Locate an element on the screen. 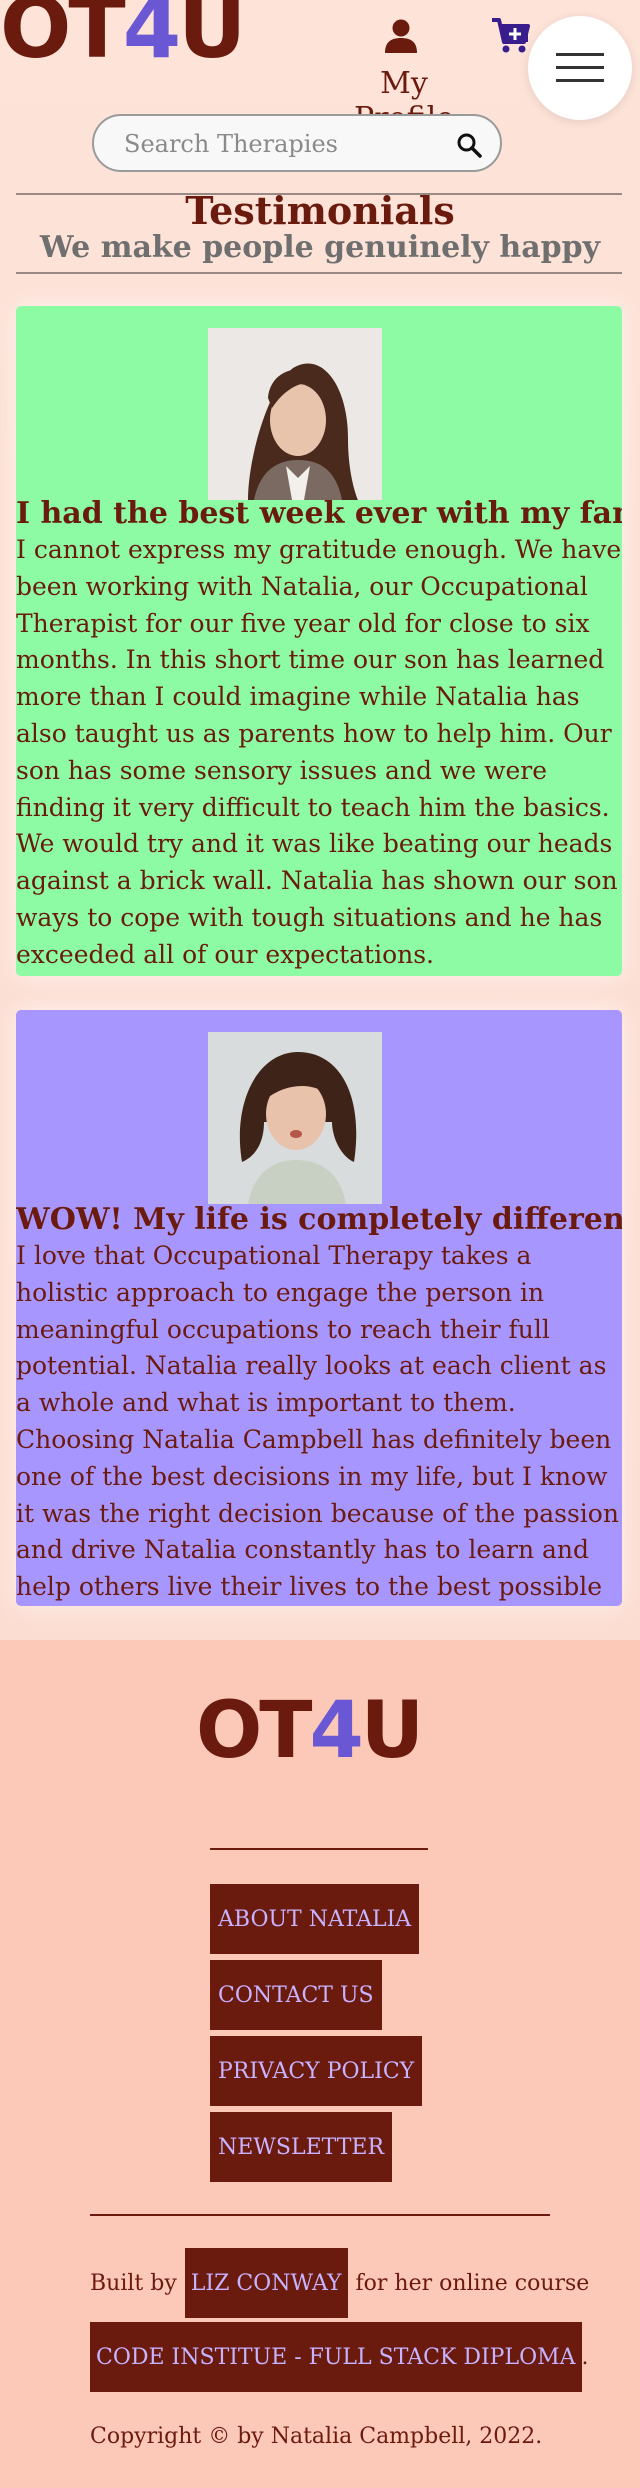  copyright-text: Copyright © by Natalia Campbell, 2022. is located at coordinates (316, 2436).